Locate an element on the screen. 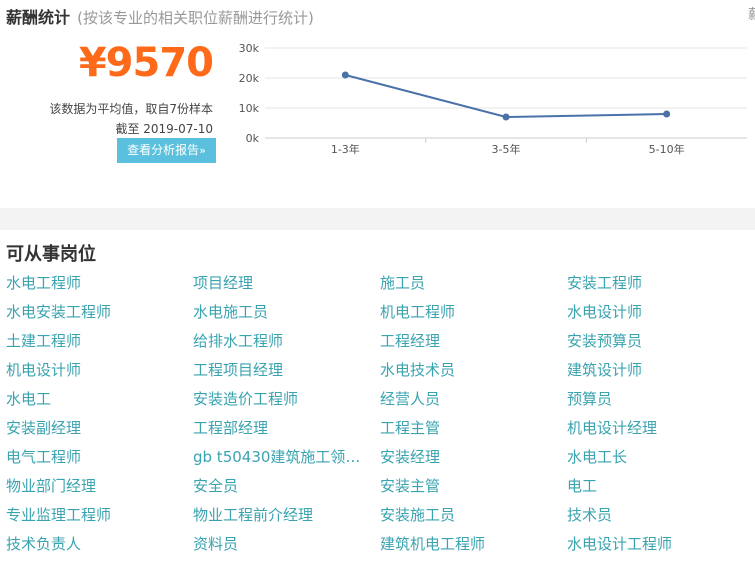  y-tick-label: 10k is located at coordinates (249, 108).